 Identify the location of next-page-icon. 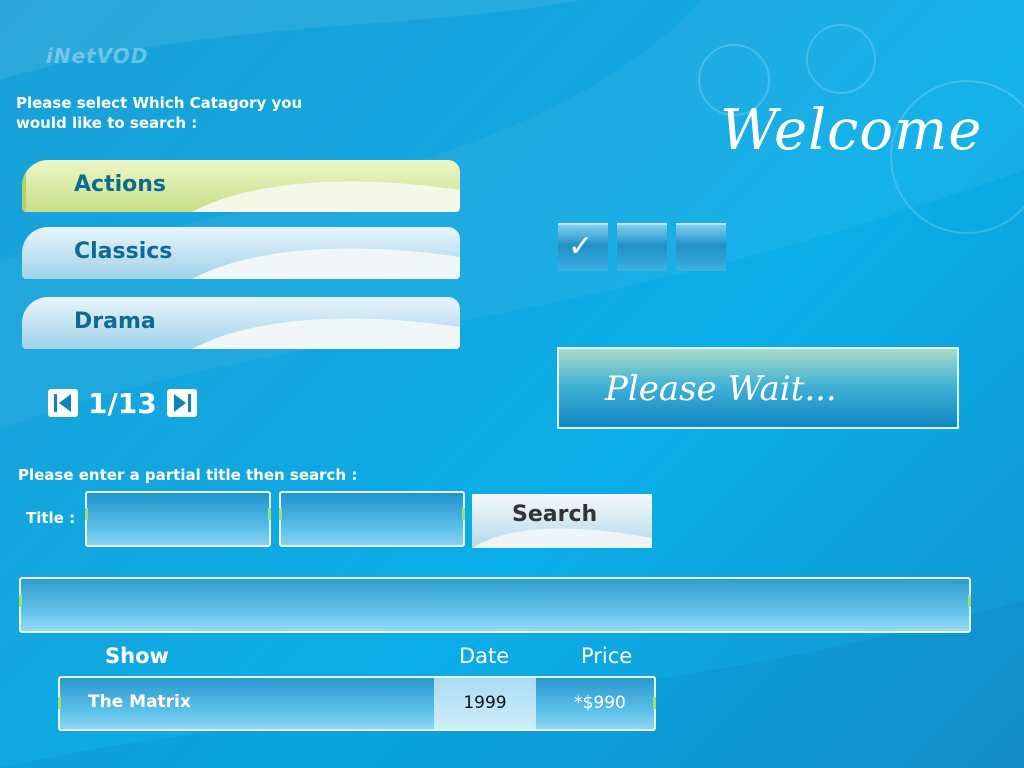
(182, 403).